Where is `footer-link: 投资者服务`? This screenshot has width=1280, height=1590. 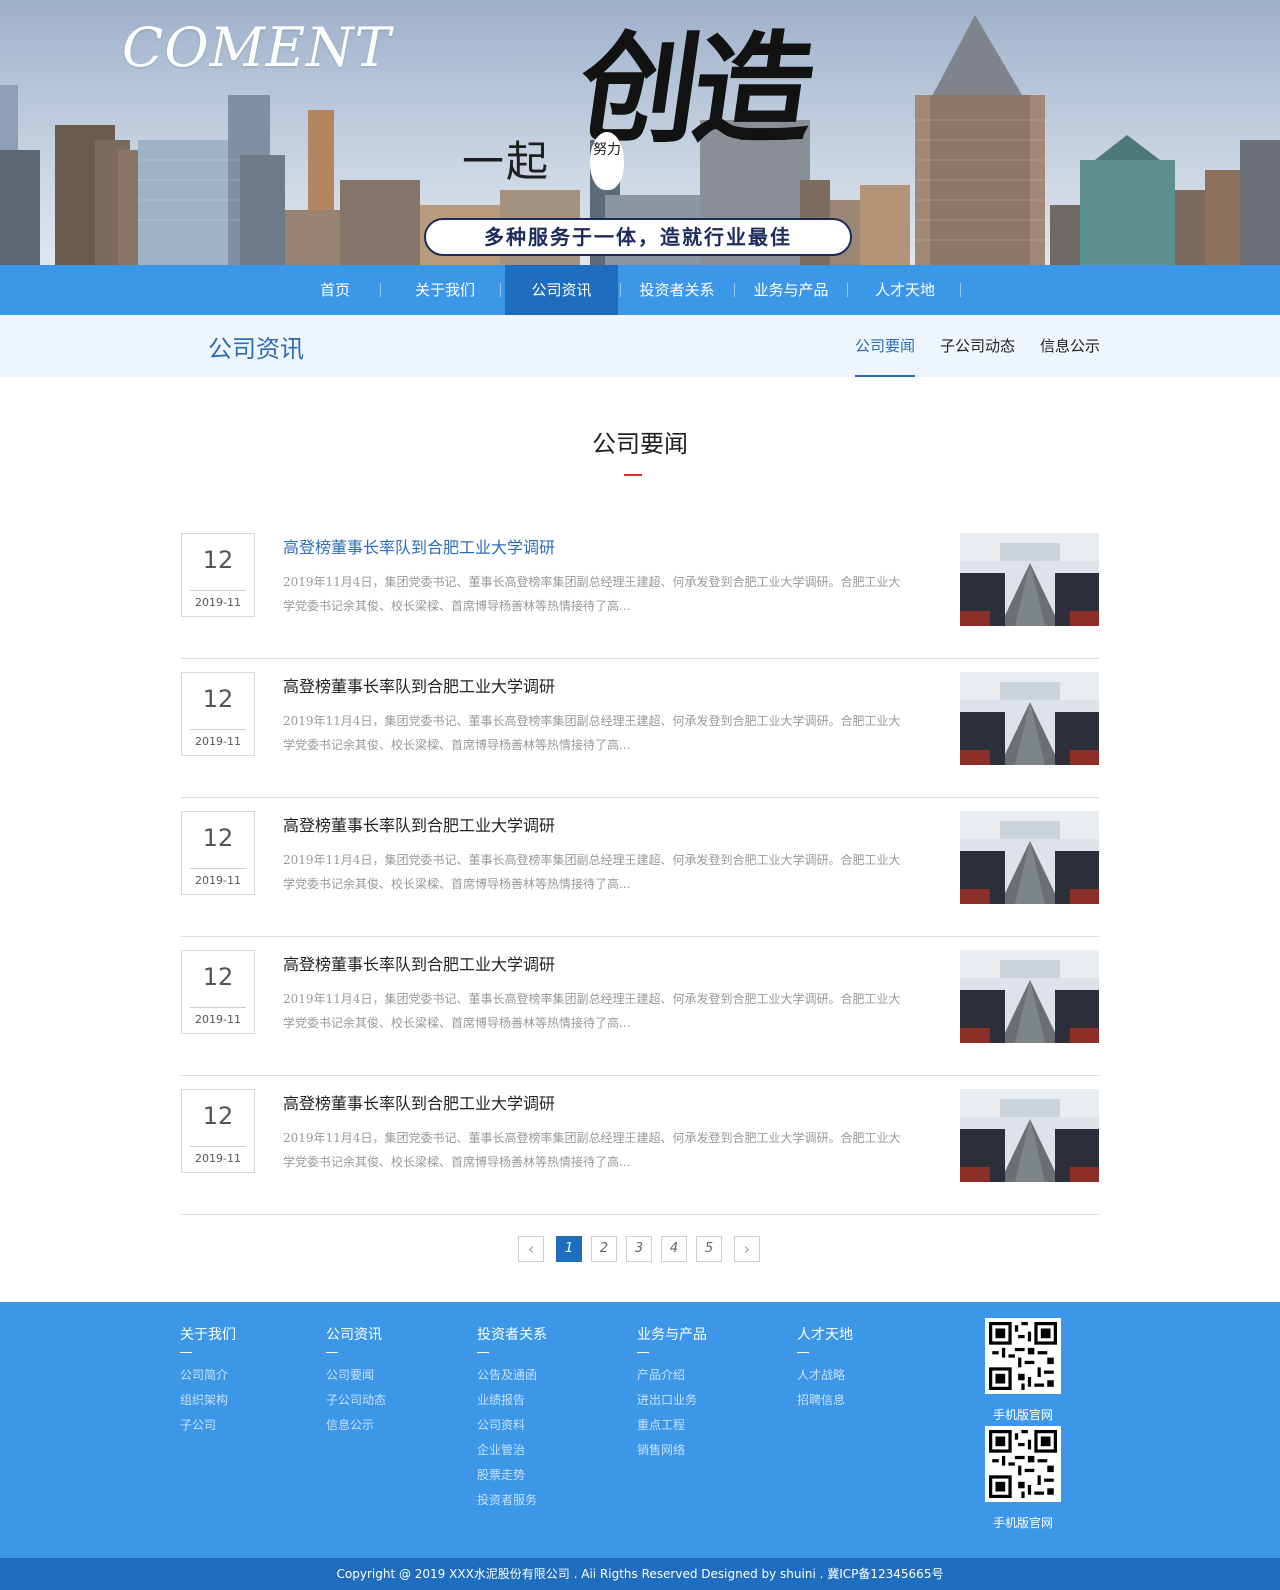
footer-link: 投资者服务 is located at coordinates (512, 1500).